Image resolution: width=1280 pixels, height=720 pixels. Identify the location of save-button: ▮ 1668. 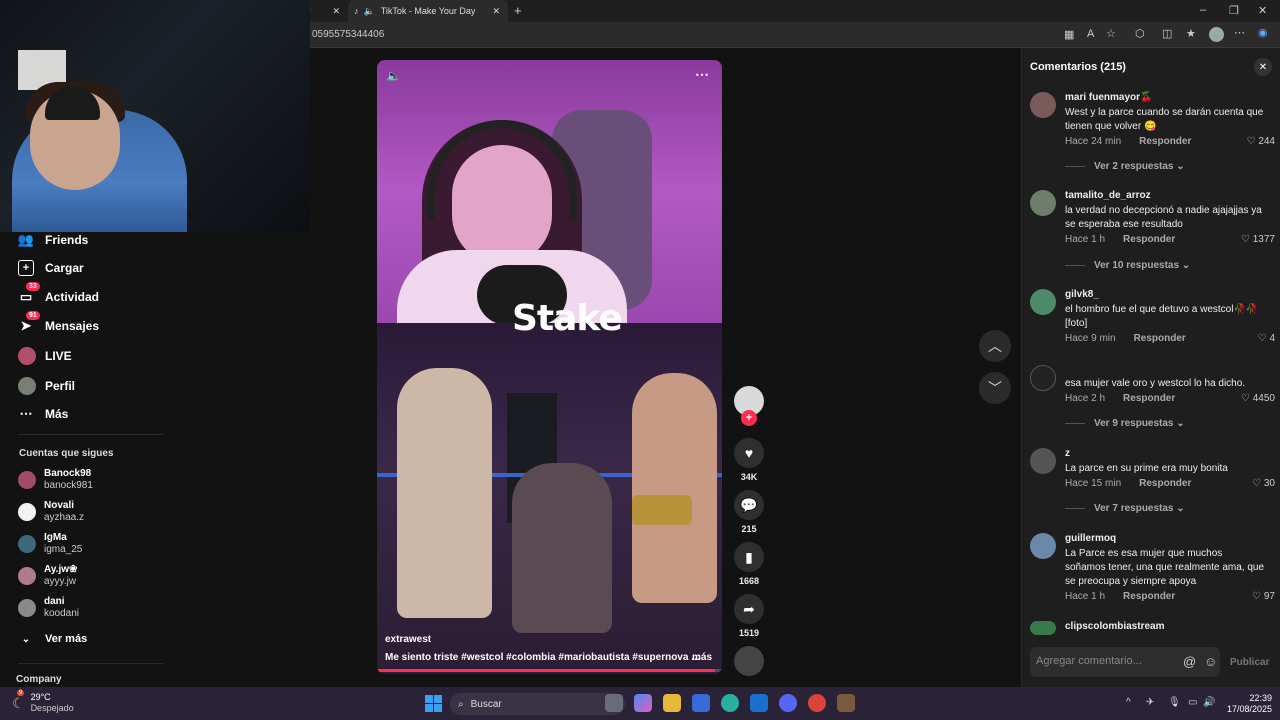
(749, 564).